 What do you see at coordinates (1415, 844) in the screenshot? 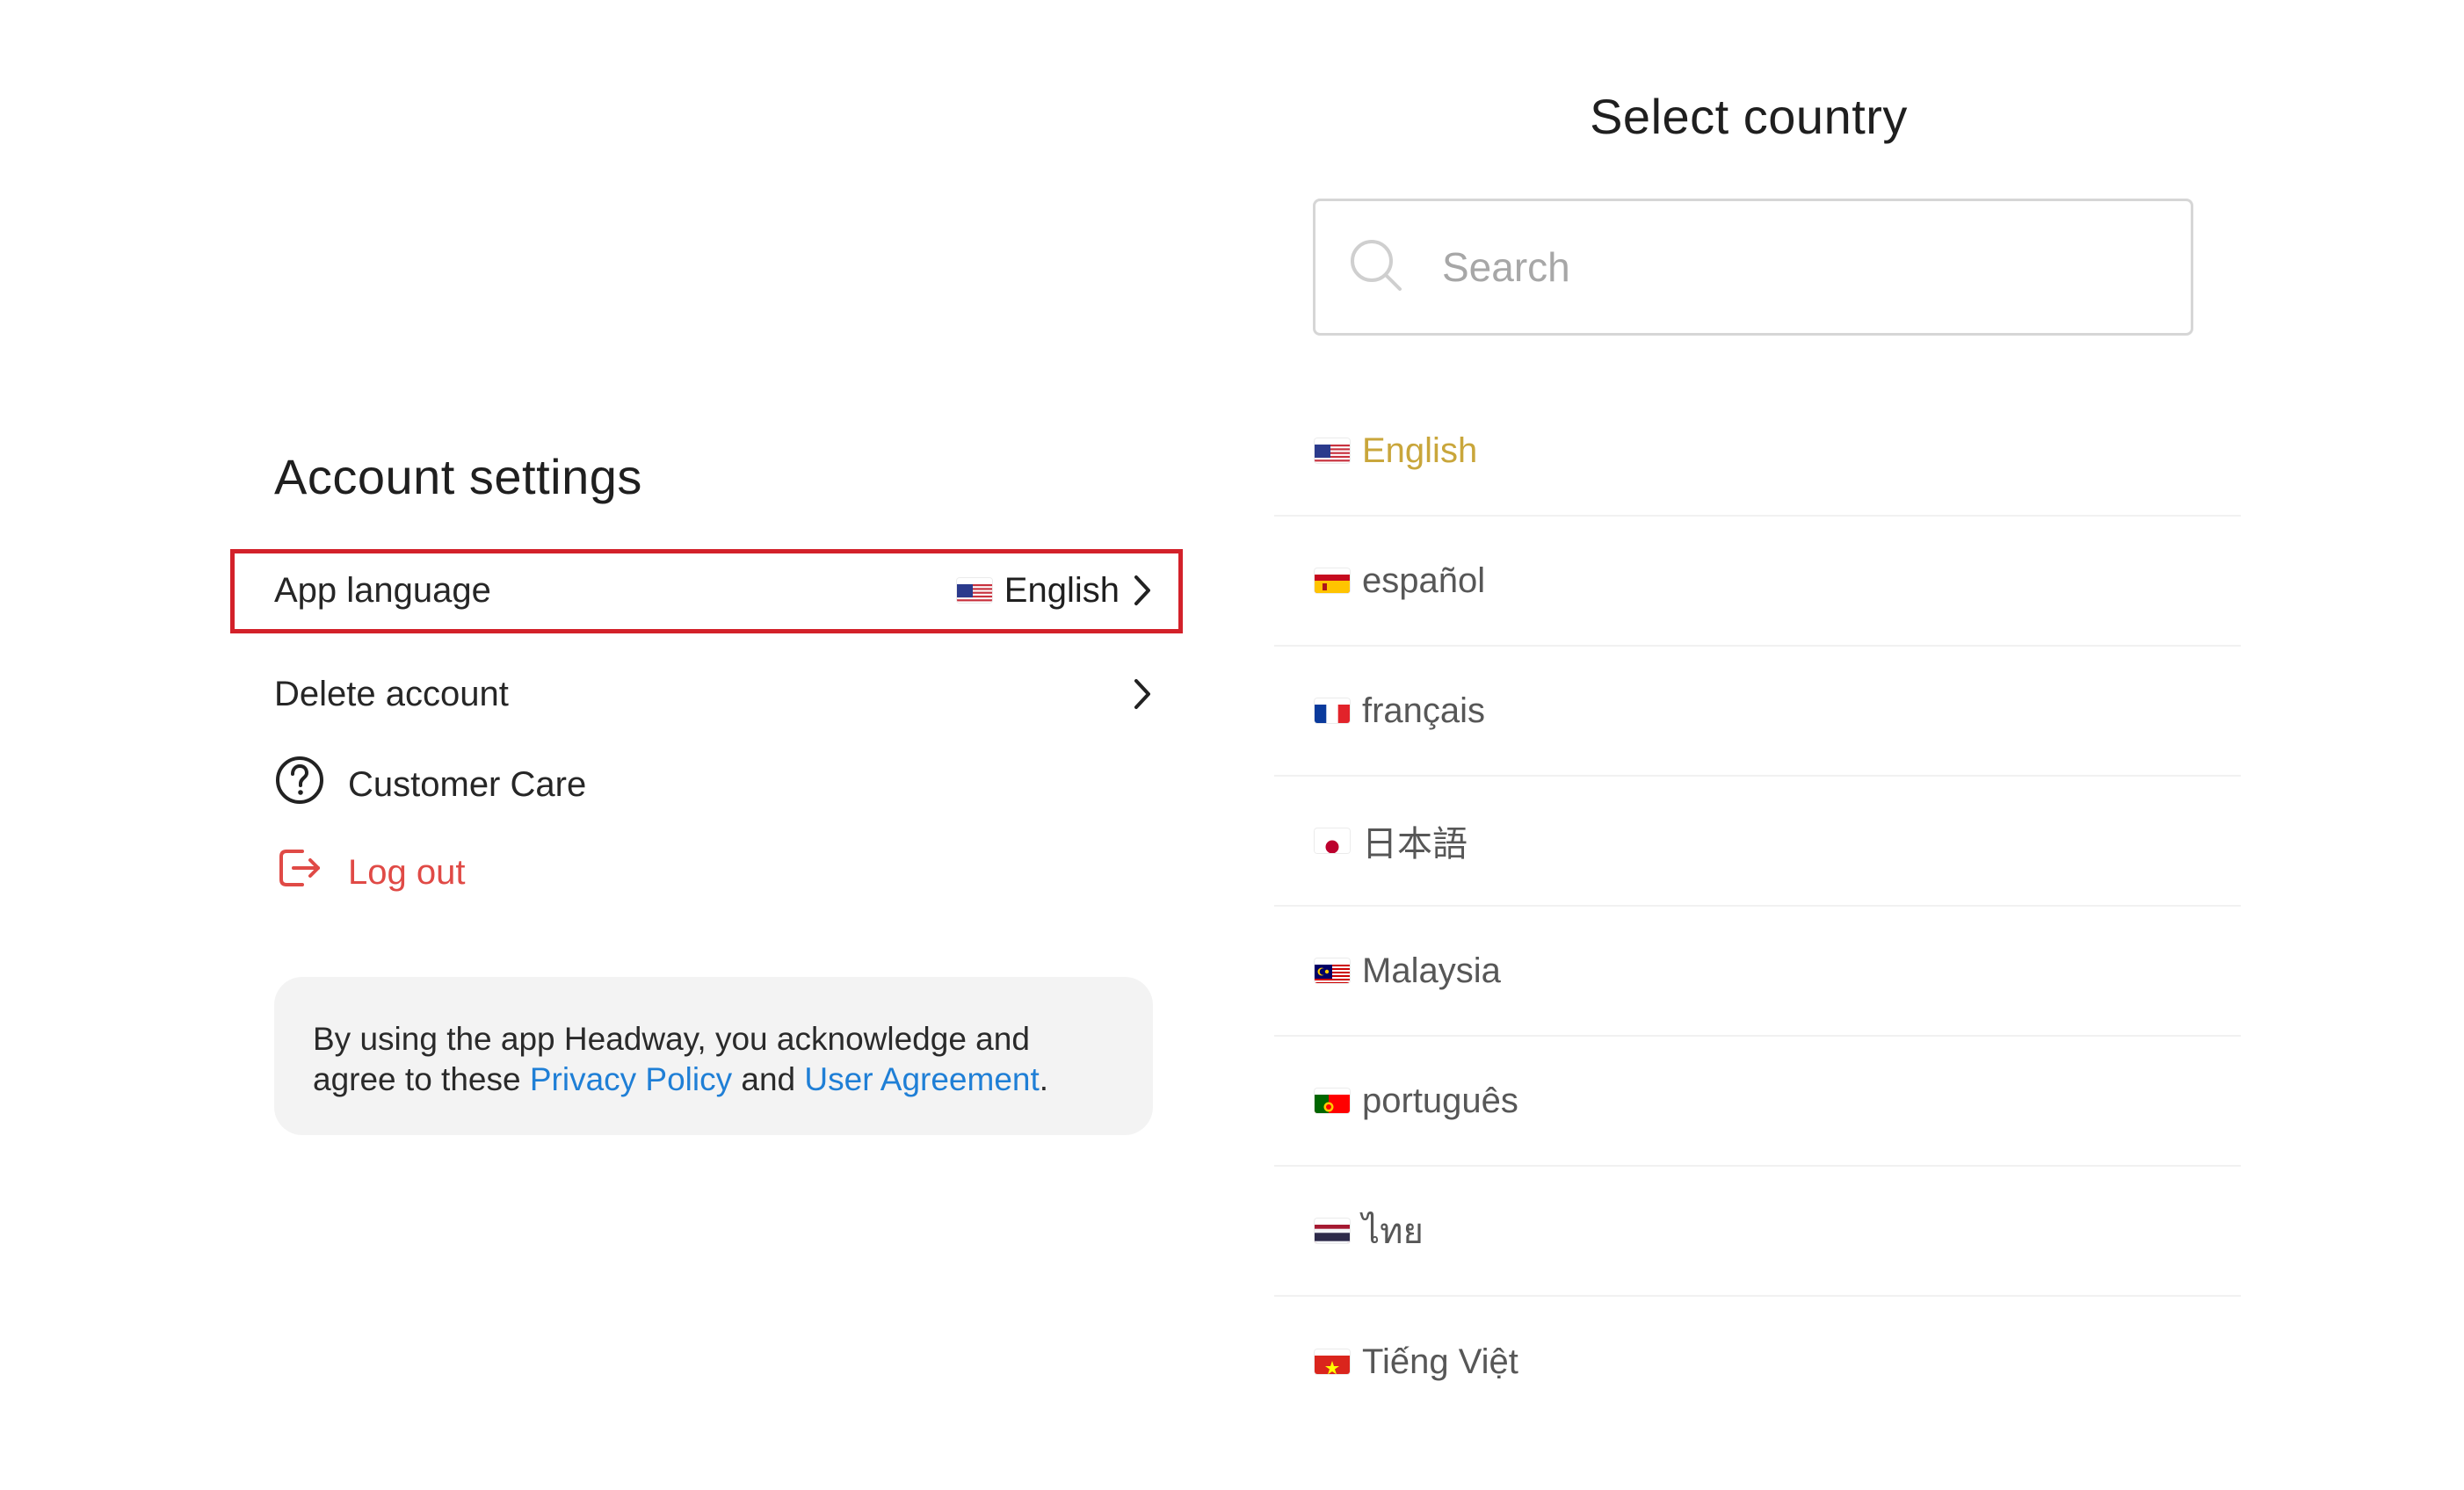
I see `language-label: 日本語` at bounding box center [1415, 844].